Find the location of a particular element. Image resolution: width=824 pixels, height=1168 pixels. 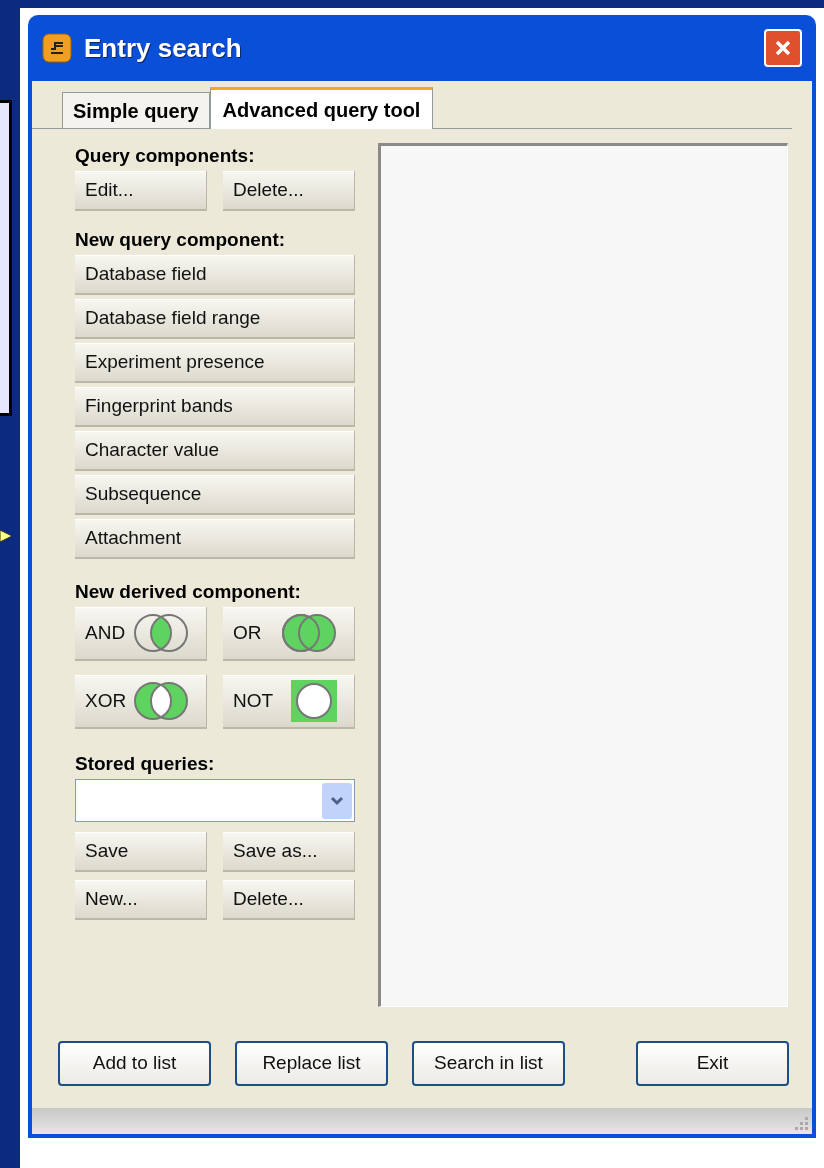

close-button is located at coordinates (783, 48).